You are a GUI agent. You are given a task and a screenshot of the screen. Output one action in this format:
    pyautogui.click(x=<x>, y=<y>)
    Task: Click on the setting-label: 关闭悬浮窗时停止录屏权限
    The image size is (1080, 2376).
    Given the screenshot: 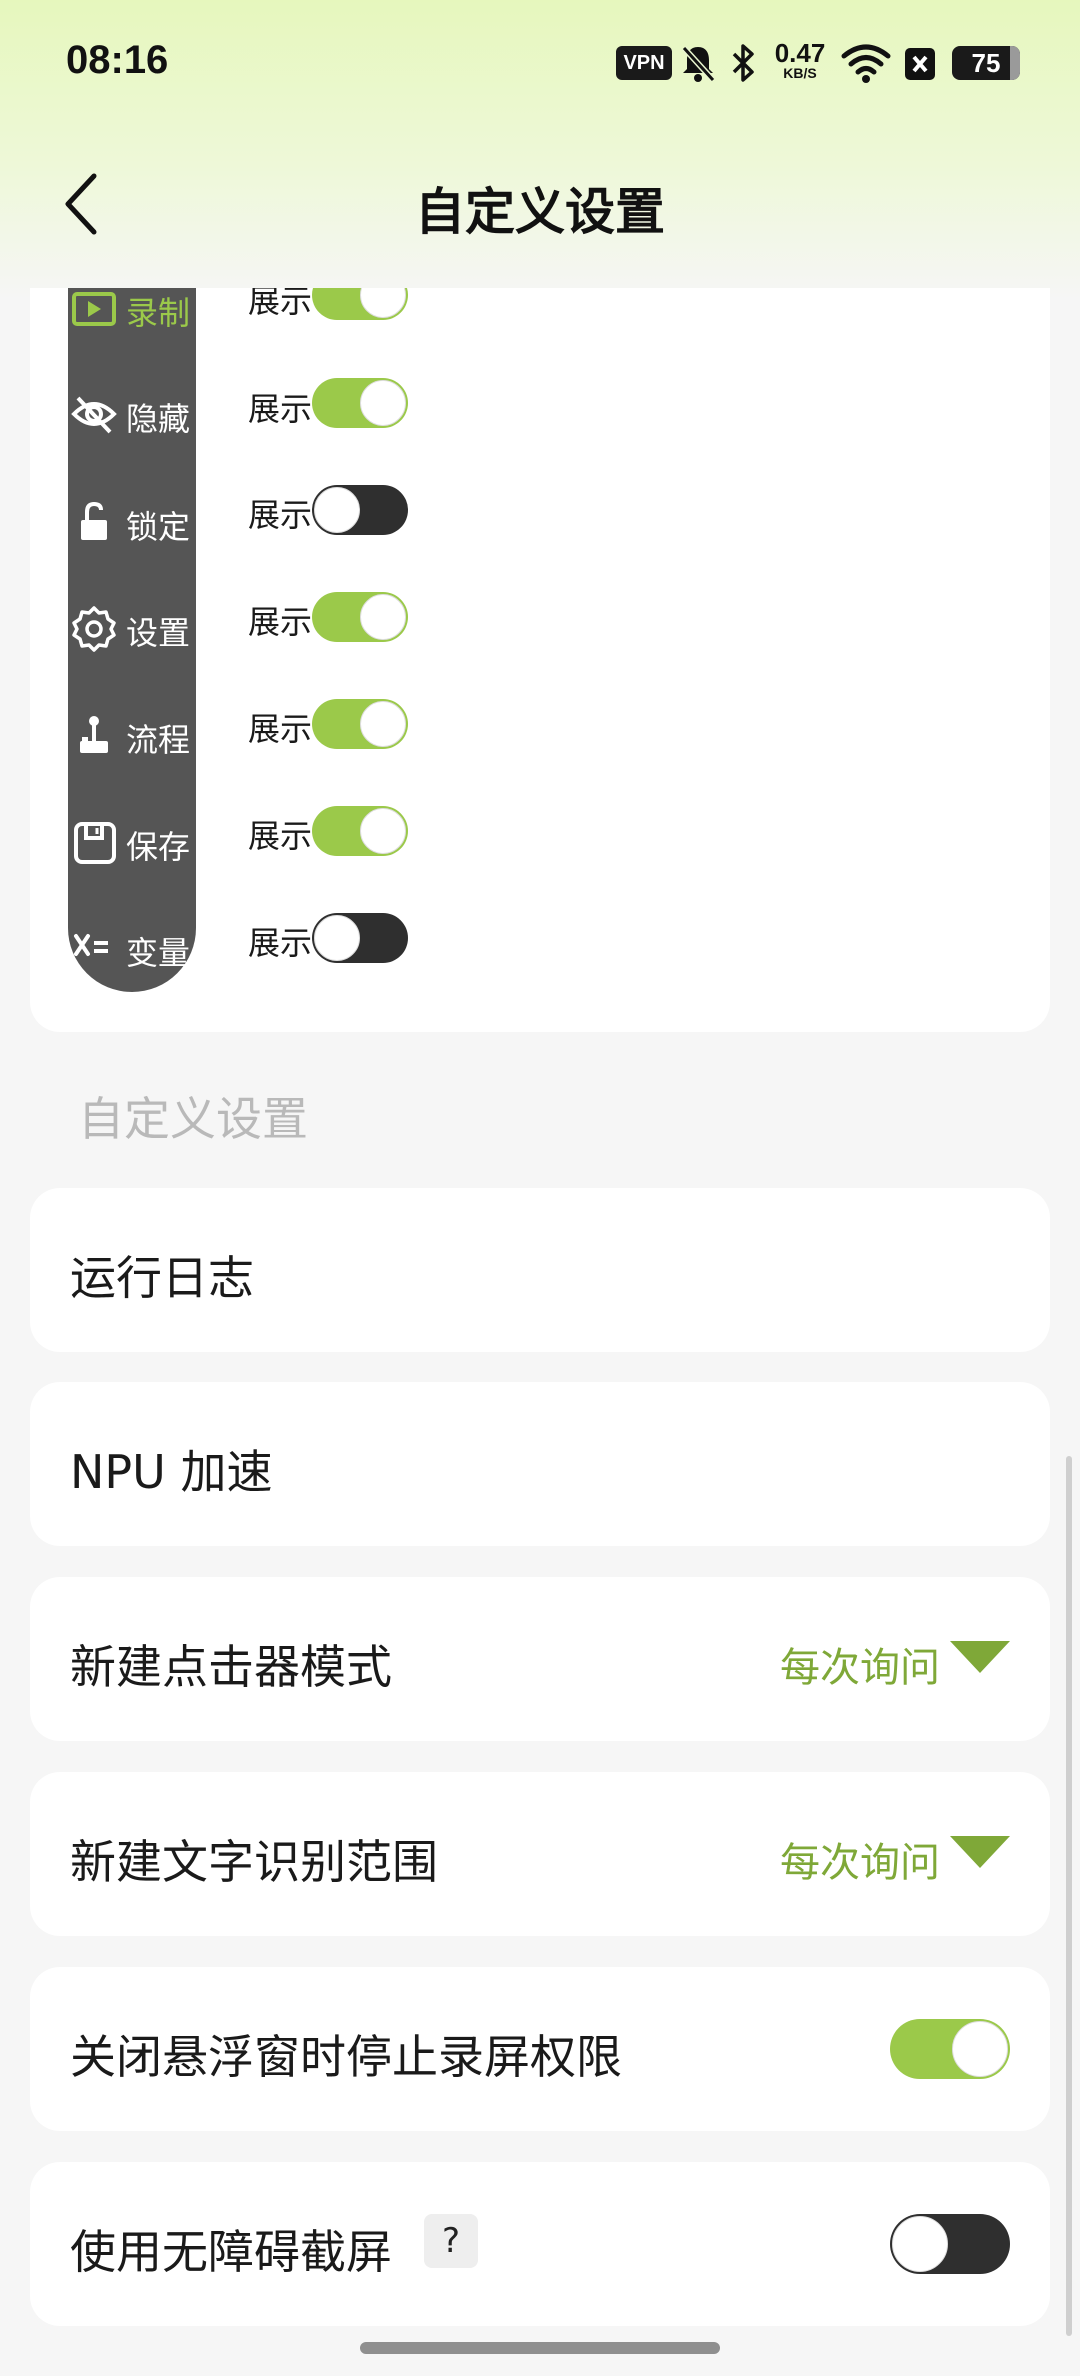 What is the action you would take?
    pyautogui.click(x=346, y=2057)
    